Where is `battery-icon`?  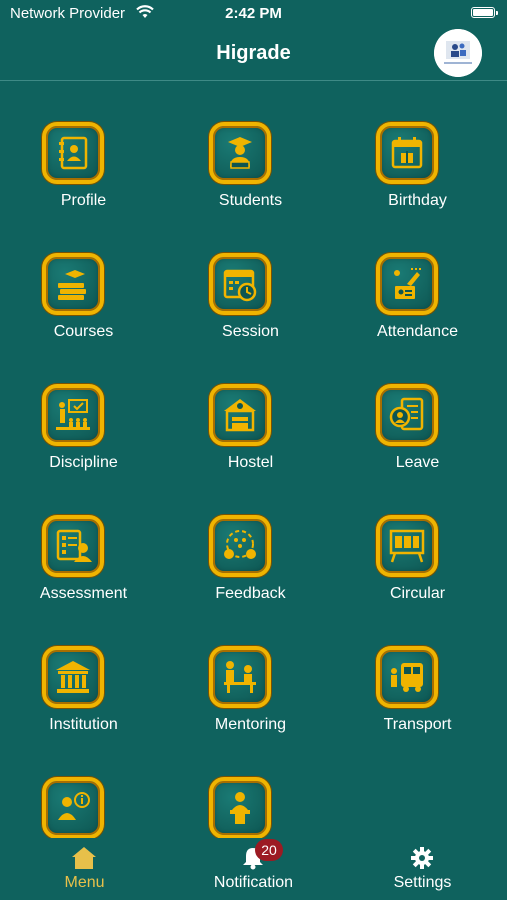 battery-icon is located at coordinates (484, 12).